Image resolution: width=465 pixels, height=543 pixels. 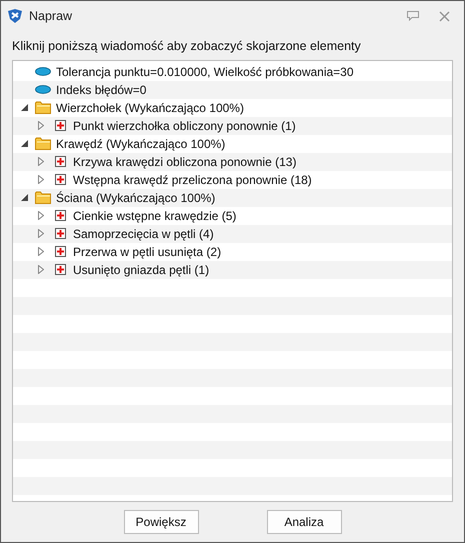 I want to click on app-logo-icon, so click(x=15, y=16).